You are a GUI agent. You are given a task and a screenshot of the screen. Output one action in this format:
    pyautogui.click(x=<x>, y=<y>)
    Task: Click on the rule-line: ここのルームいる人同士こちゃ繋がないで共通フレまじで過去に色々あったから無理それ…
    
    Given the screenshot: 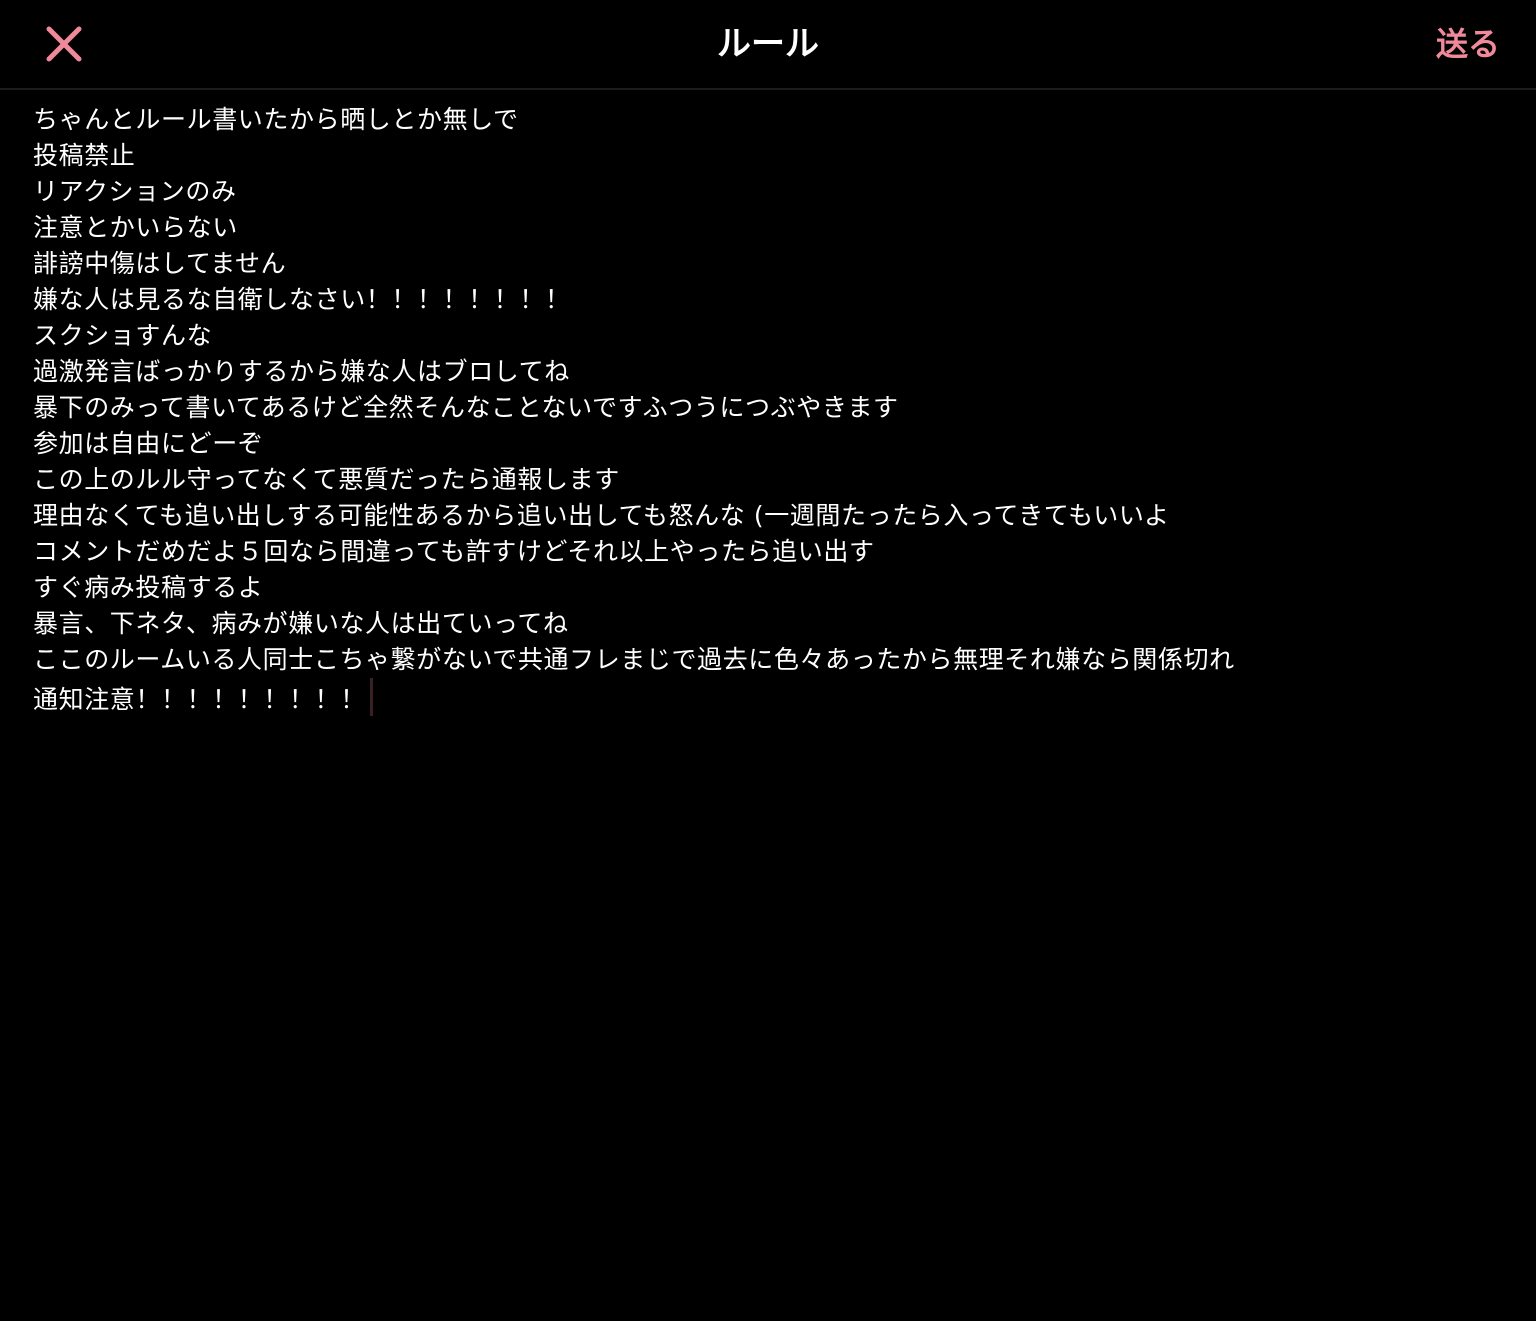 What is the action you would take?
    pyautogui.click(x=634, y=659)
    